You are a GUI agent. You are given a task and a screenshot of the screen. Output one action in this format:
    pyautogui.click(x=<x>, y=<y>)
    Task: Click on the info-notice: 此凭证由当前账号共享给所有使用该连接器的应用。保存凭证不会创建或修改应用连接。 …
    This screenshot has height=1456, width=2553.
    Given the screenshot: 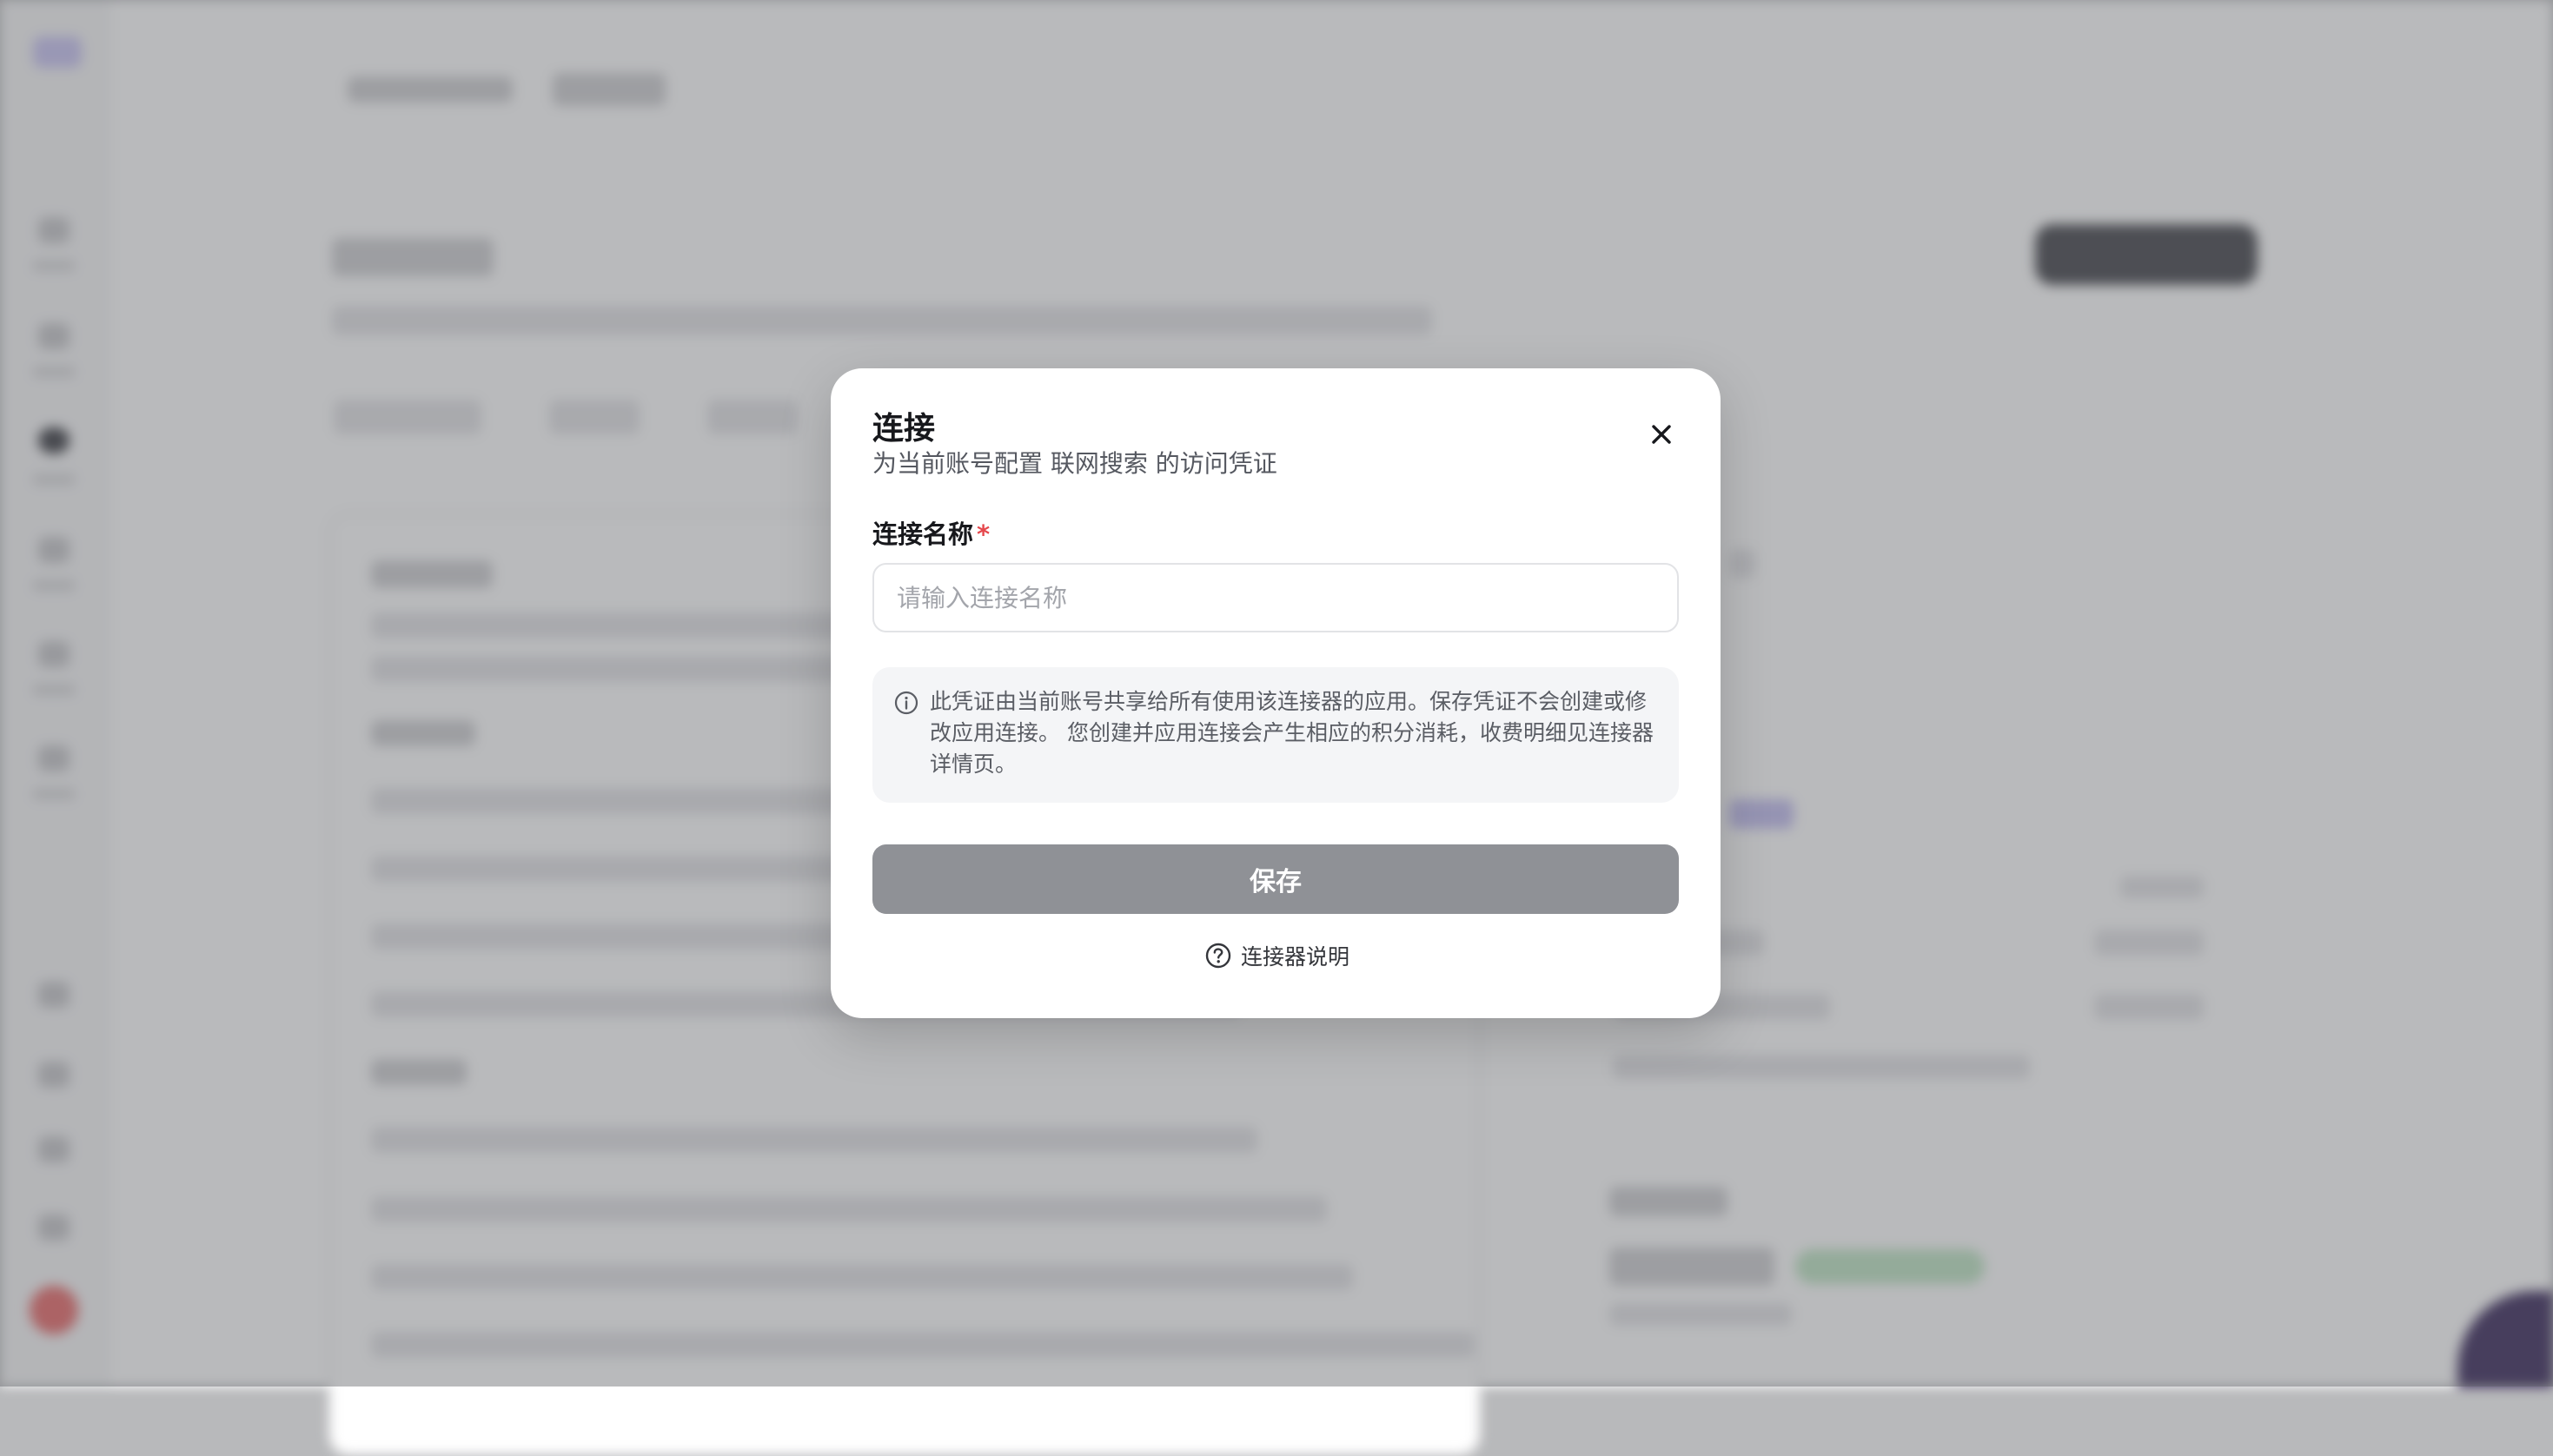 What is the action you would take?
    pyautogui.click(x=1275, y=735)
    